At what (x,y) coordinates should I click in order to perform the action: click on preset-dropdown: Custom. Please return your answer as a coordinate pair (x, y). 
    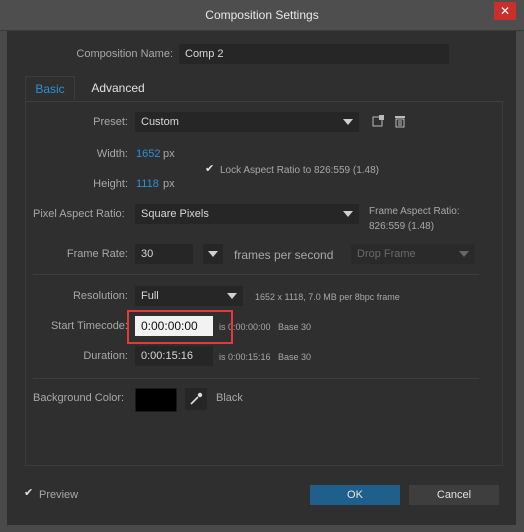
    Looking at the image, I should click on (247, 122).